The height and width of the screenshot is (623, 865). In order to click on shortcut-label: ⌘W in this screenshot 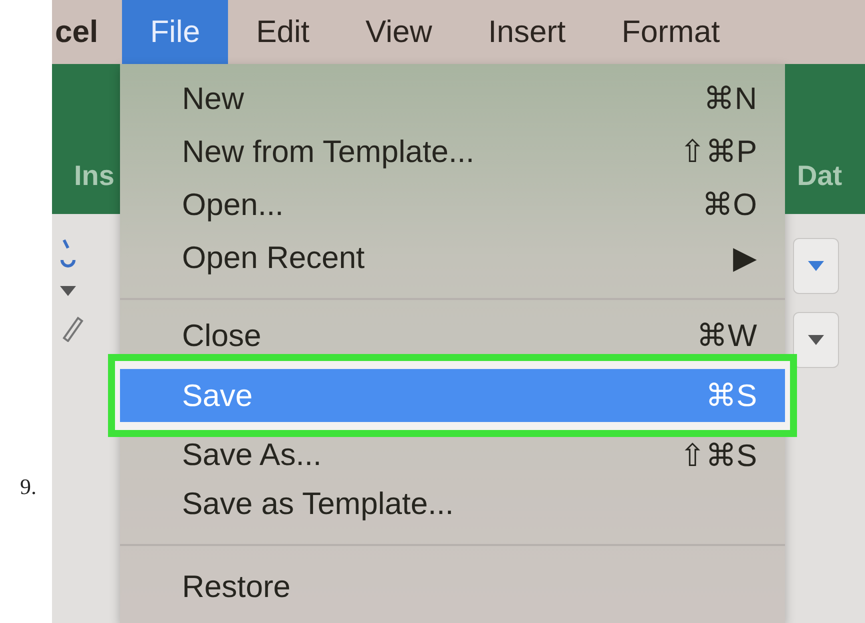, I will do `click(726, 335)`.